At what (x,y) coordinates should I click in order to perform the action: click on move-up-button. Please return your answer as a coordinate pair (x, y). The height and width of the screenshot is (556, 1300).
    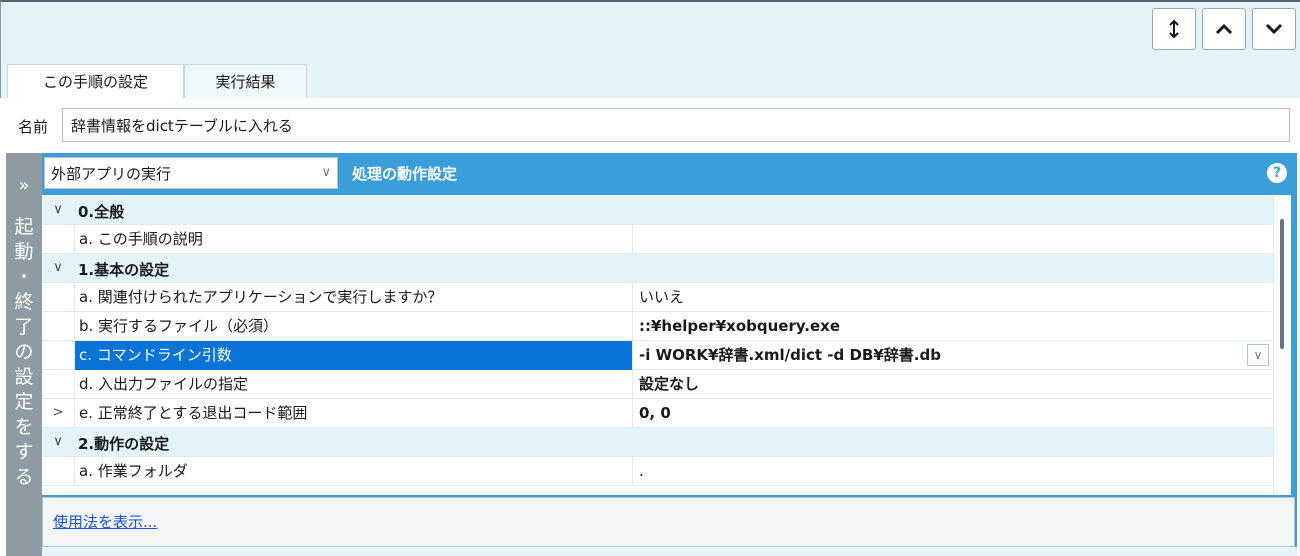
    Looking at the image, I should click on (1224, 29).